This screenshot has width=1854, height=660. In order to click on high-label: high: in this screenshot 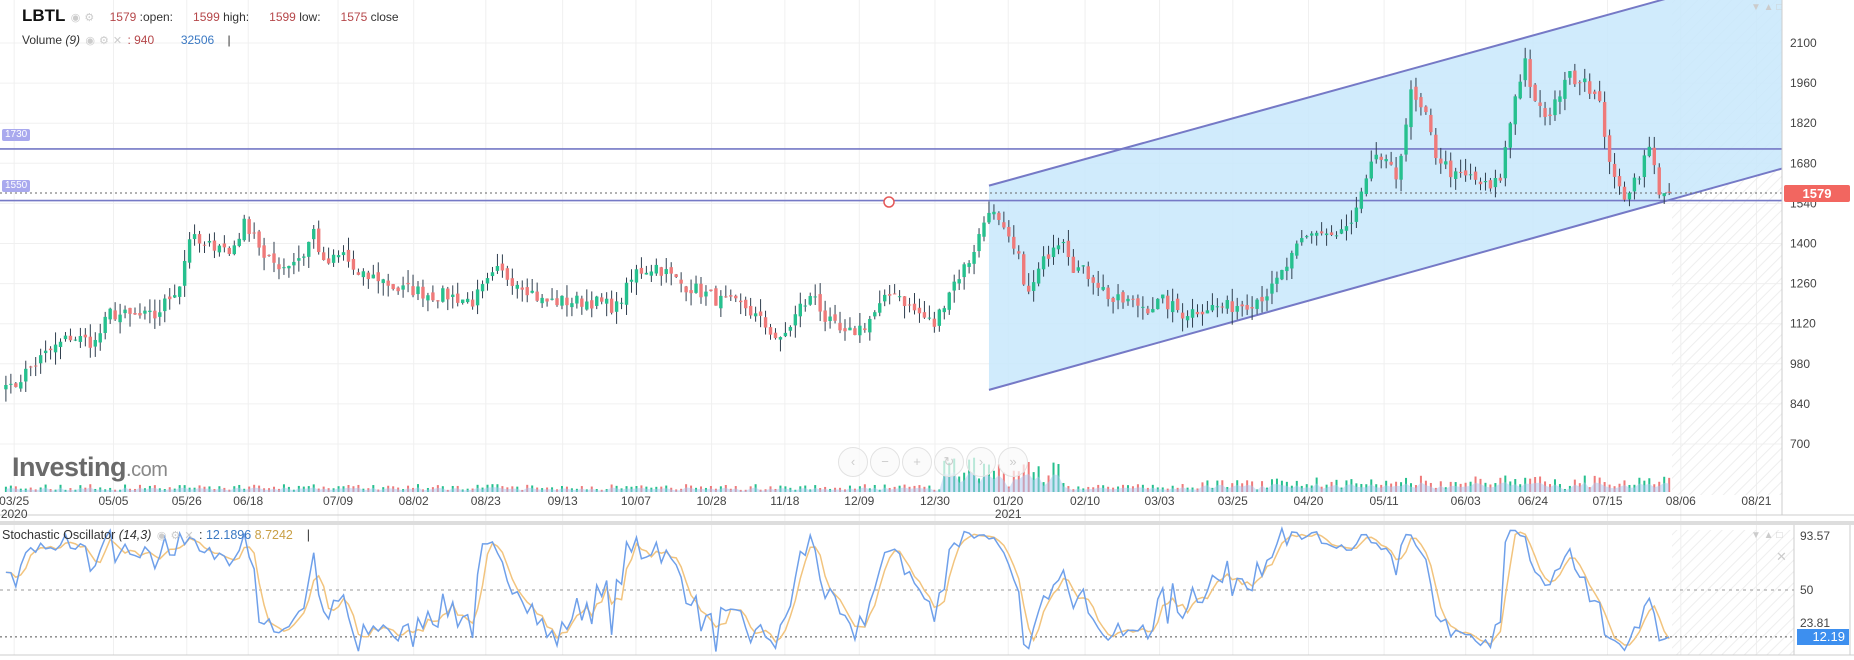, I will do `click(236, 17)`.